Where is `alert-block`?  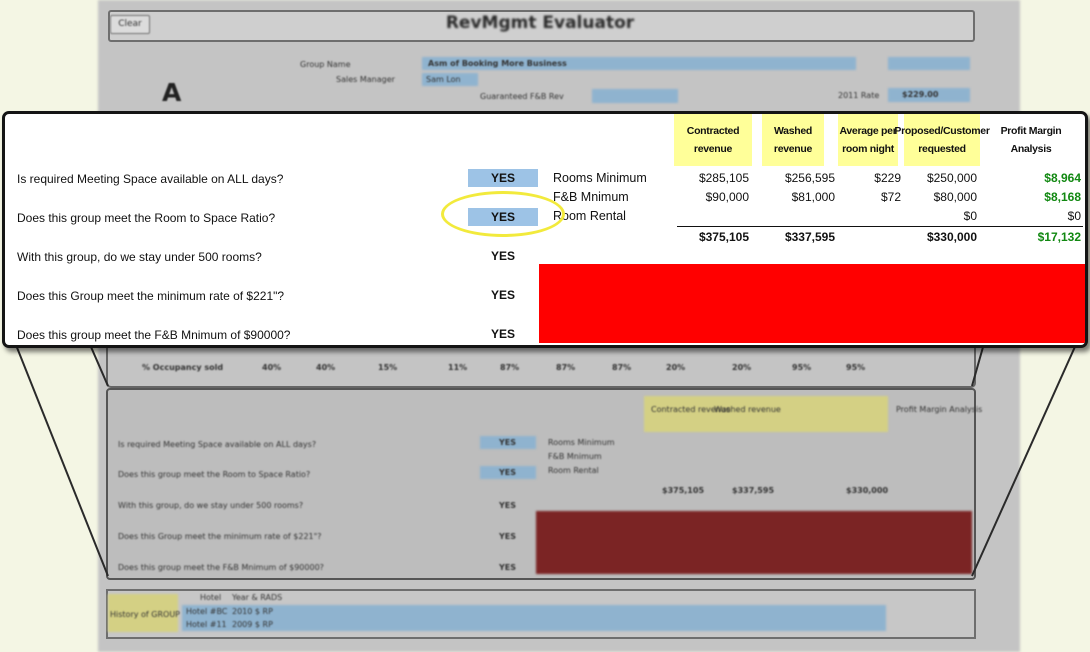 alert-block is located at coordinates (812, 303).